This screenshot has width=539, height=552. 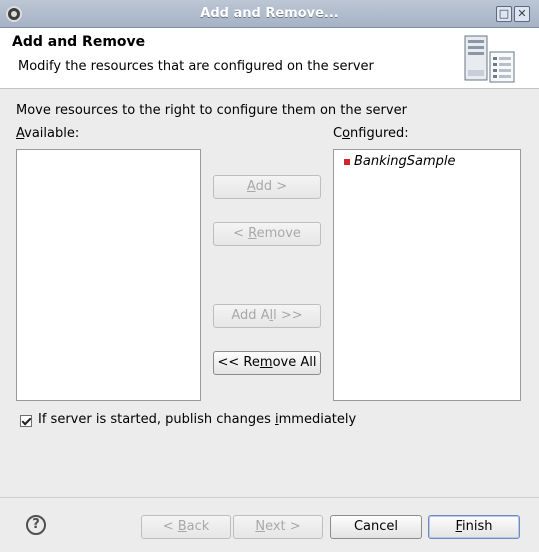 I want to click on cancel-button: Cancel, so click(x=376, y=527).